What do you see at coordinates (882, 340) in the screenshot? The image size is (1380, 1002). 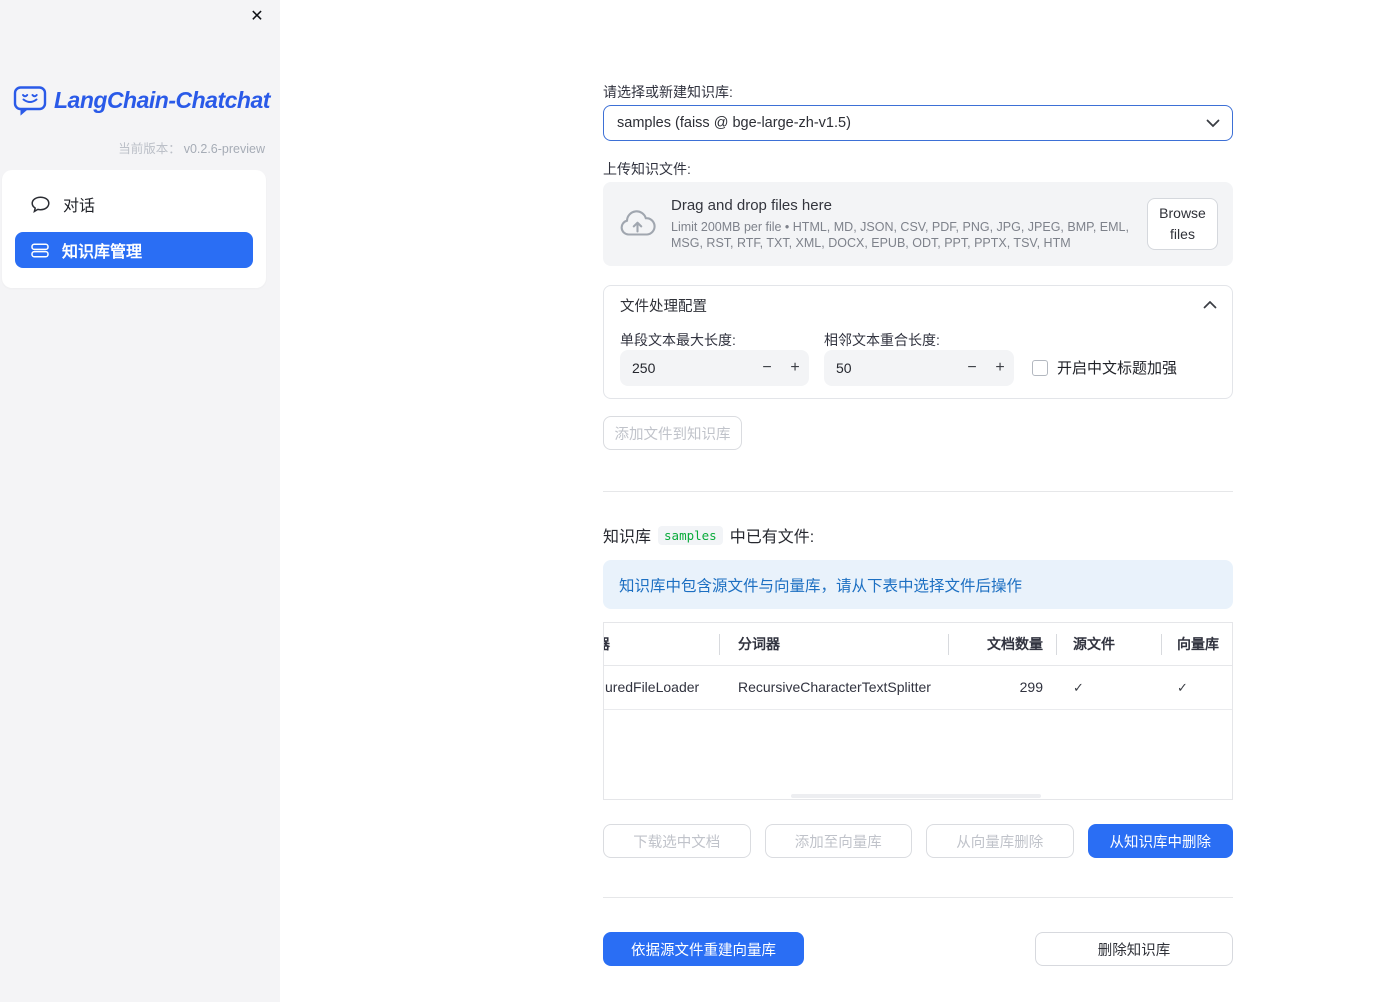 I see `overlap-size-label: 相邻文本重合长度:` at bounding box center [882, 340].